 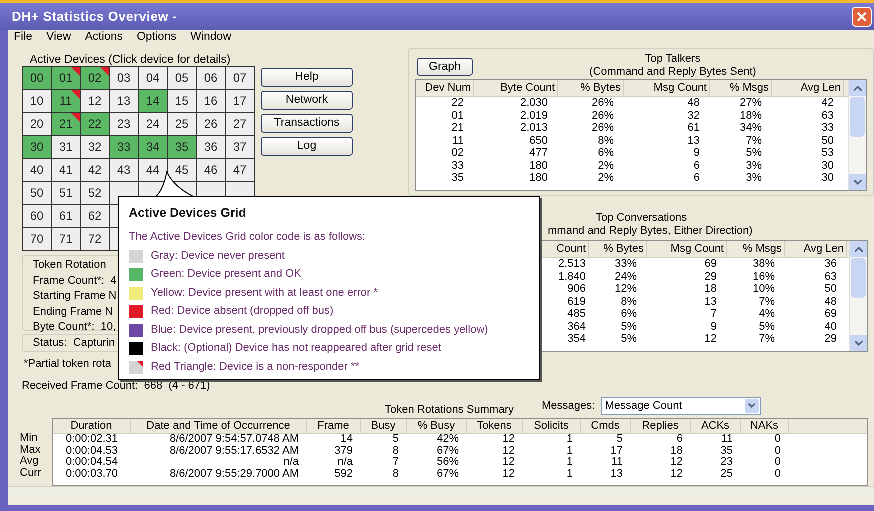 What do you see at coordinates (345, 462) in the screenshot?
I see `table-cell-text: n/a` at bounding box center [345, 462].